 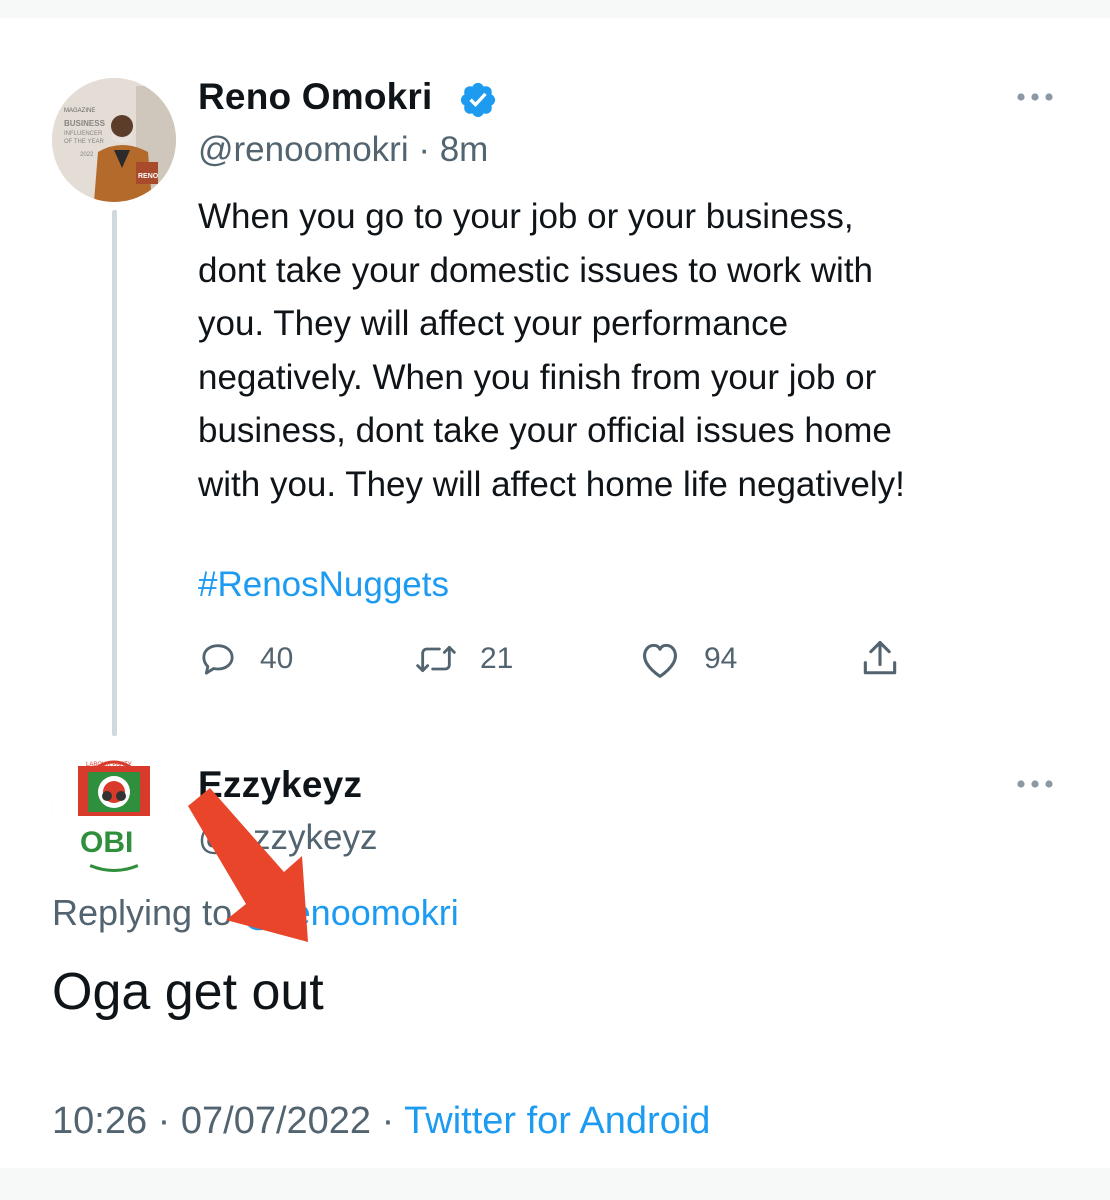 I want to click on share-button, so click(x=880, y=659).